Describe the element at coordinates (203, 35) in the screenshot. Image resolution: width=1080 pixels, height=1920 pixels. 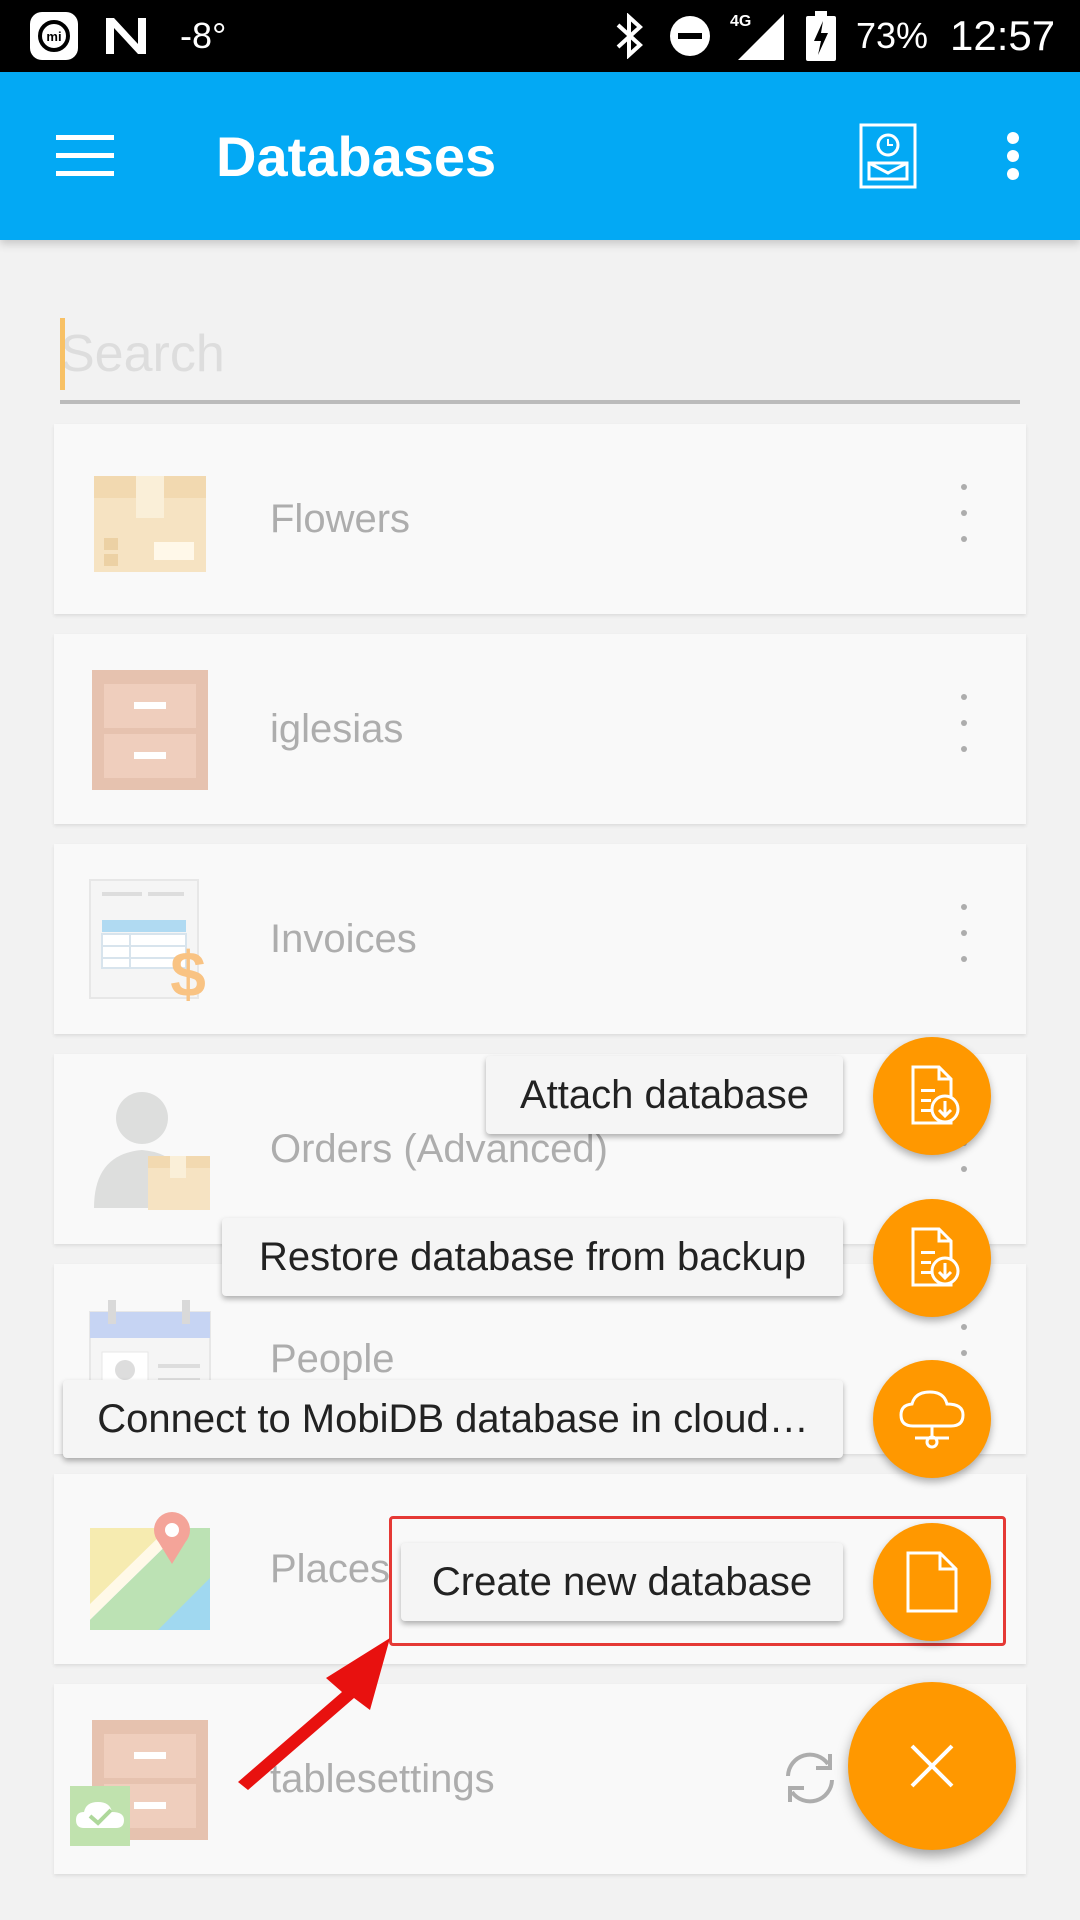
I see `temperature-text: -8°` at that location.